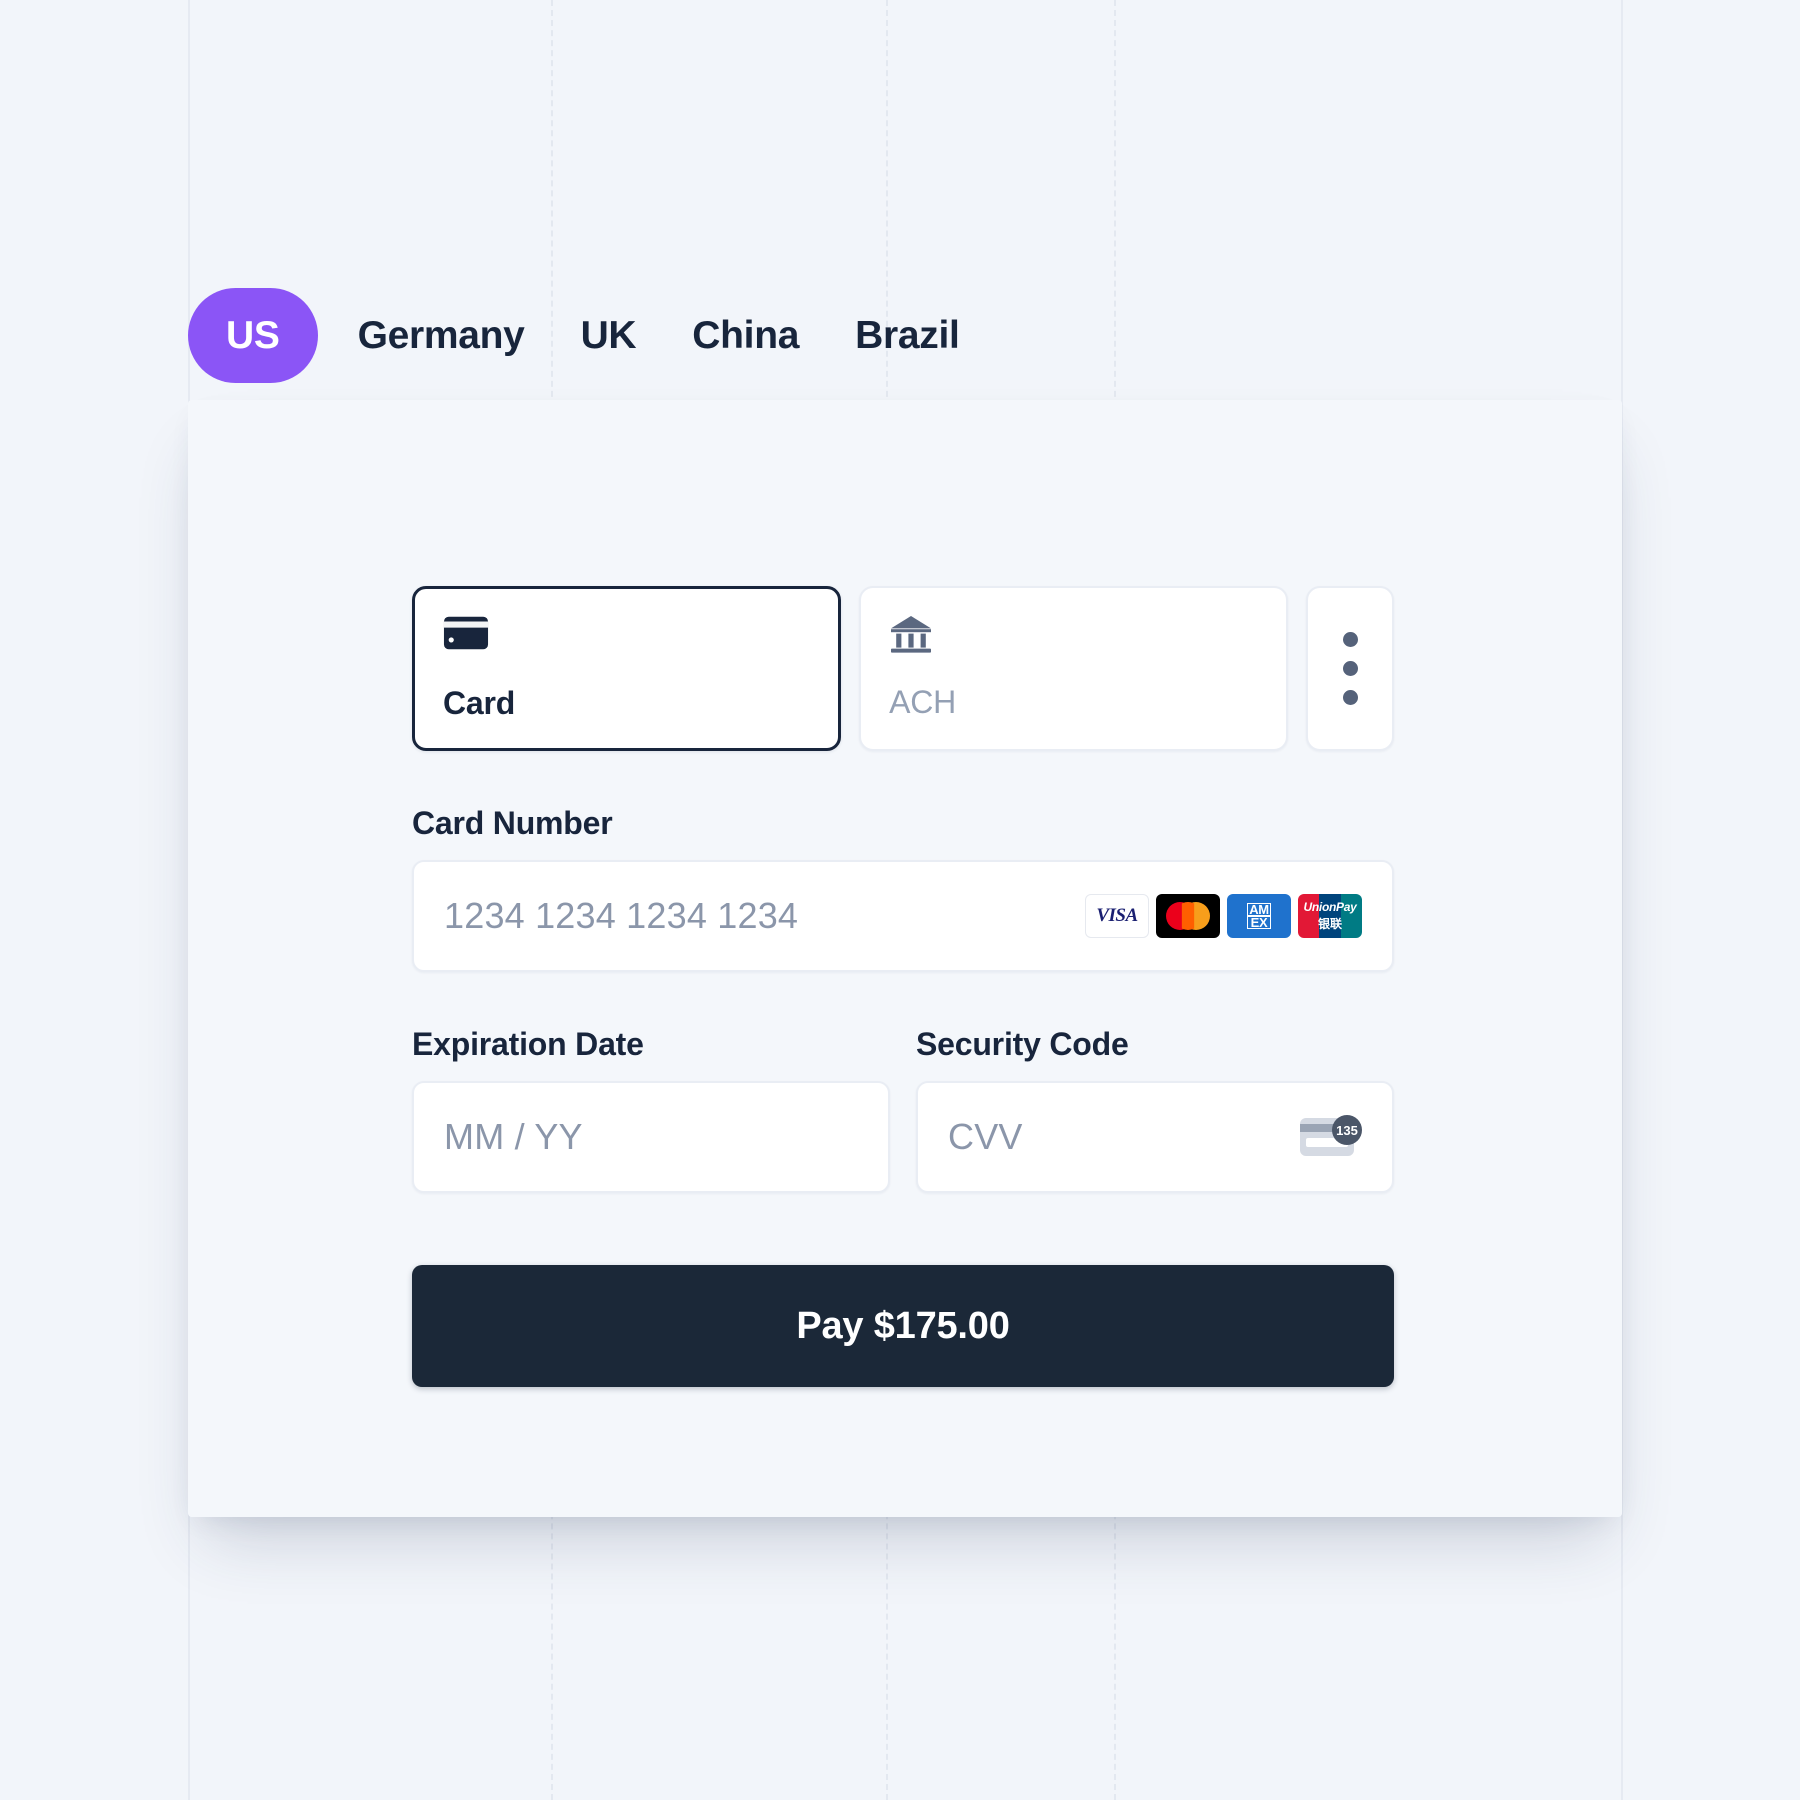 This screenshot has height=1800, width=1800. I want to click on security-code-input: CVV 135, so click(1155, 1137).